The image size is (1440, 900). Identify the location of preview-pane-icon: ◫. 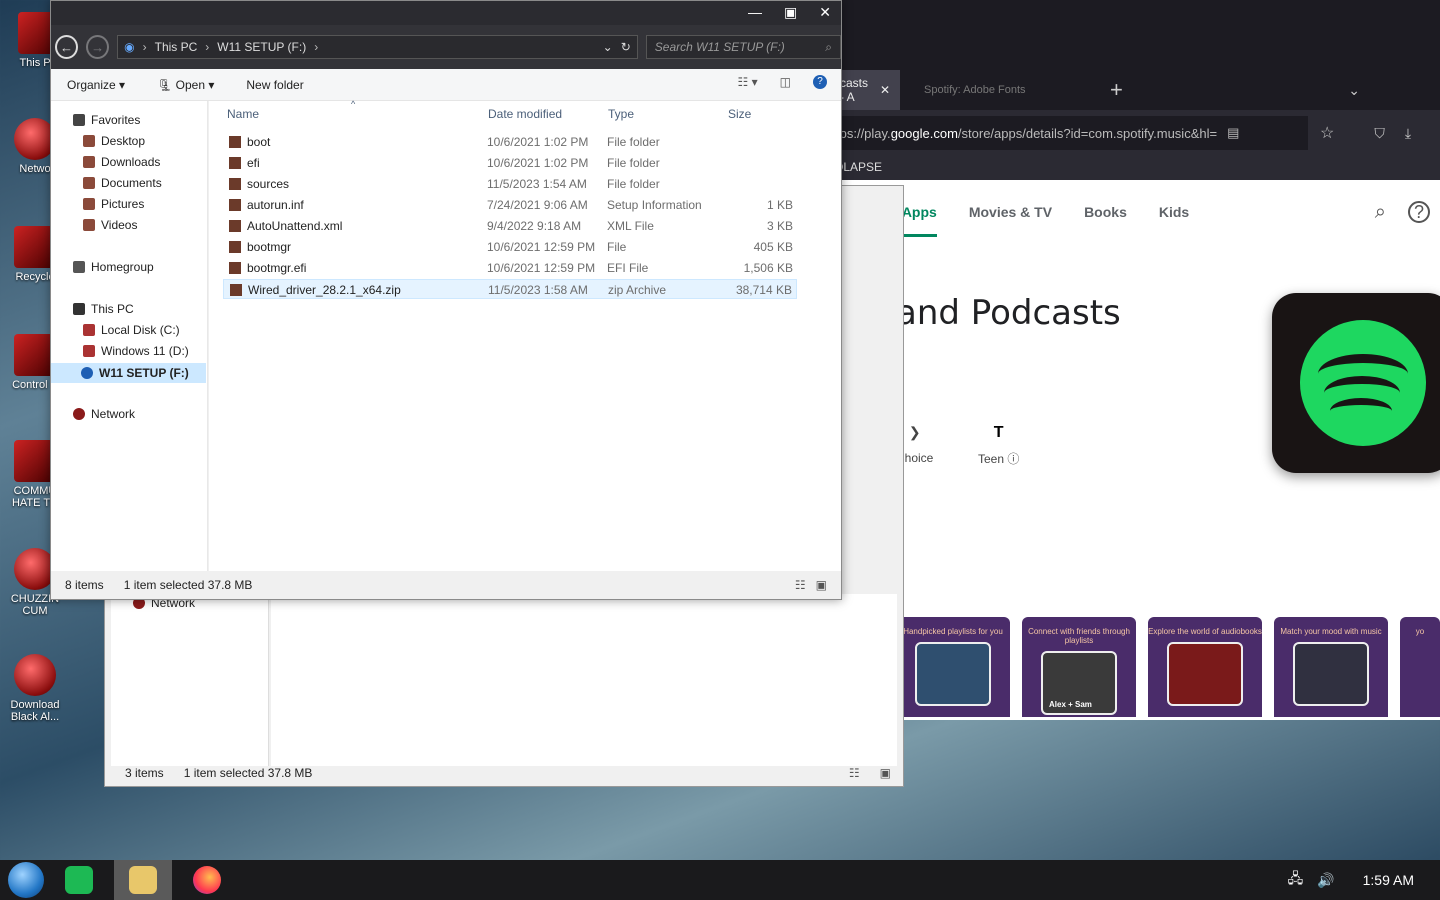
(785, 82).